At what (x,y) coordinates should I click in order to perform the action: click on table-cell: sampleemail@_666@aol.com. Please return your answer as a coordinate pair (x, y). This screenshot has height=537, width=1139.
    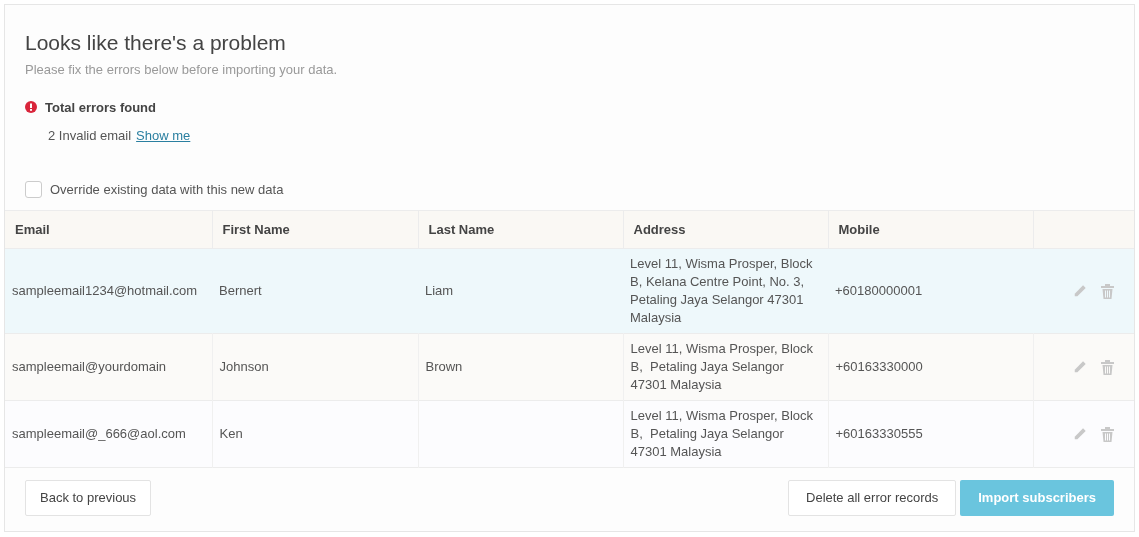
    Looking at the image, I should click on (99, 434).